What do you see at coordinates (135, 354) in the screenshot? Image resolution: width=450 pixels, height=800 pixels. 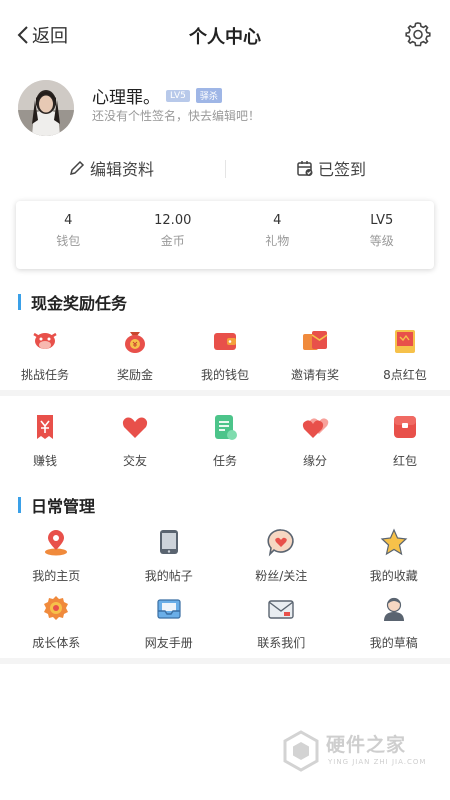 I see `grid-item-bonus: 奖励金` at bounding box center [135, 354].